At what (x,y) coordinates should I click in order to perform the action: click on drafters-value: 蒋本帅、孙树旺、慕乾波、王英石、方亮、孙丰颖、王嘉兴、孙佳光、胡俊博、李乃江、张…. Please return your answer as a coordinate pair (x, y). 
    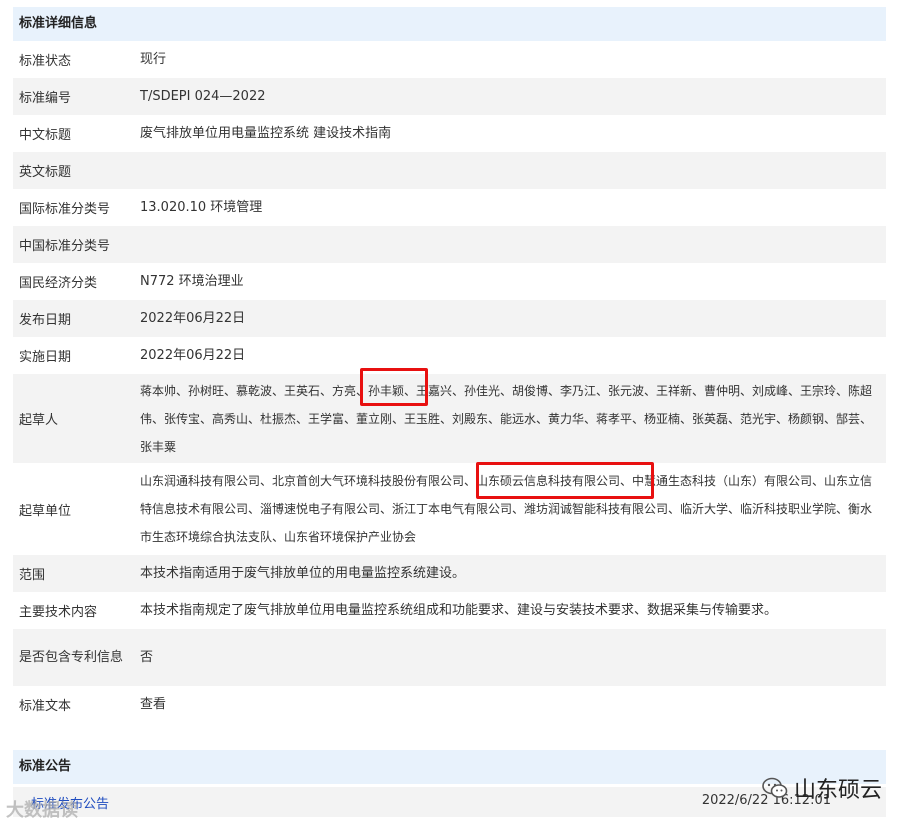
    Looking at the image, I should click on (513, 418).